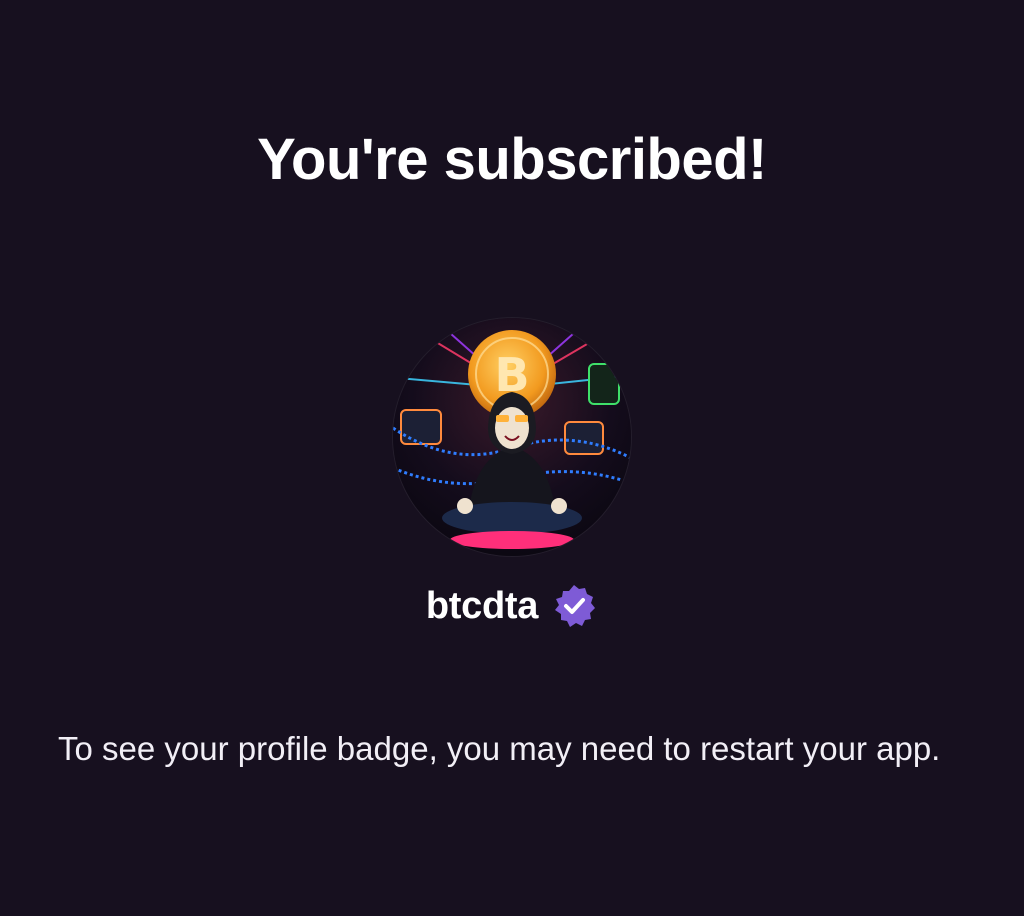  Describe the element at coordinates (574, 606) in the screenshot. I see `verified-badge-icon` at that location.